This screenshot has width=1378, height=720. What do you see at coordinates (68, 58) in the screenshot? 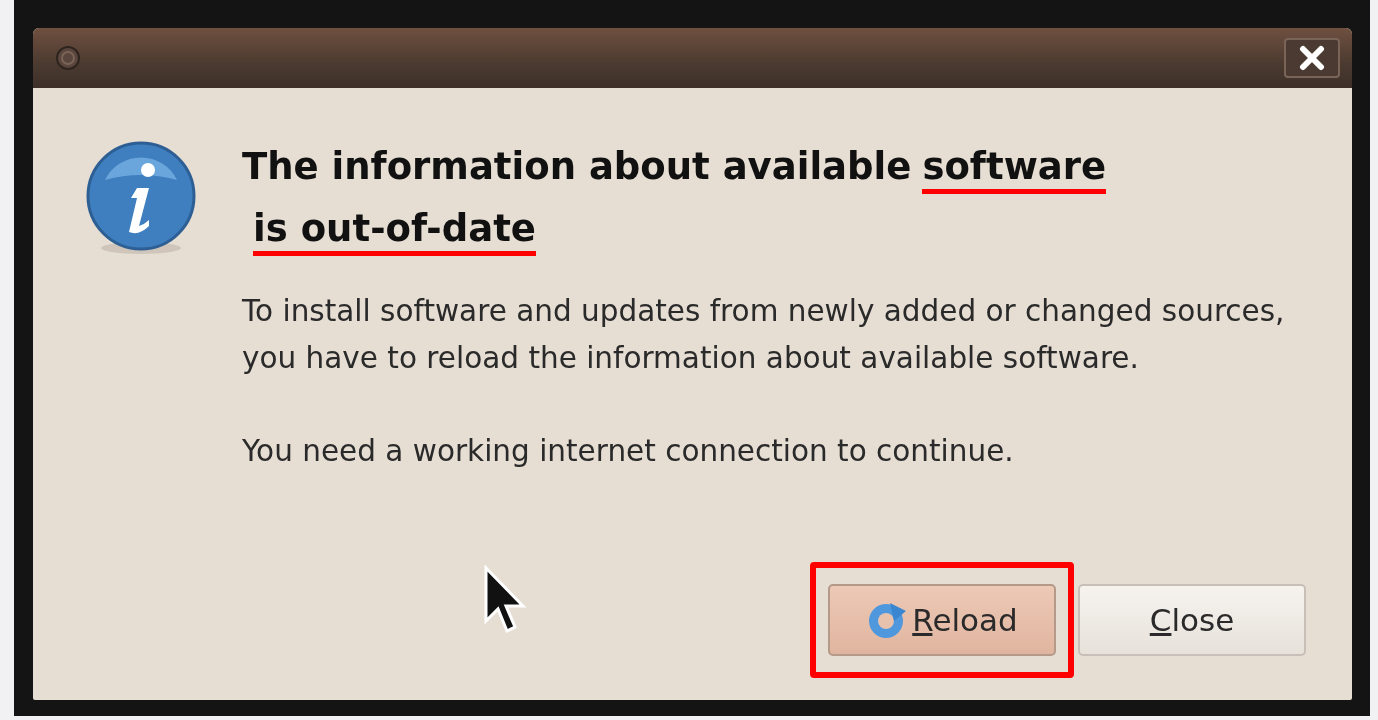
I see `window-menu-icon` at bounding box center [68, 58].